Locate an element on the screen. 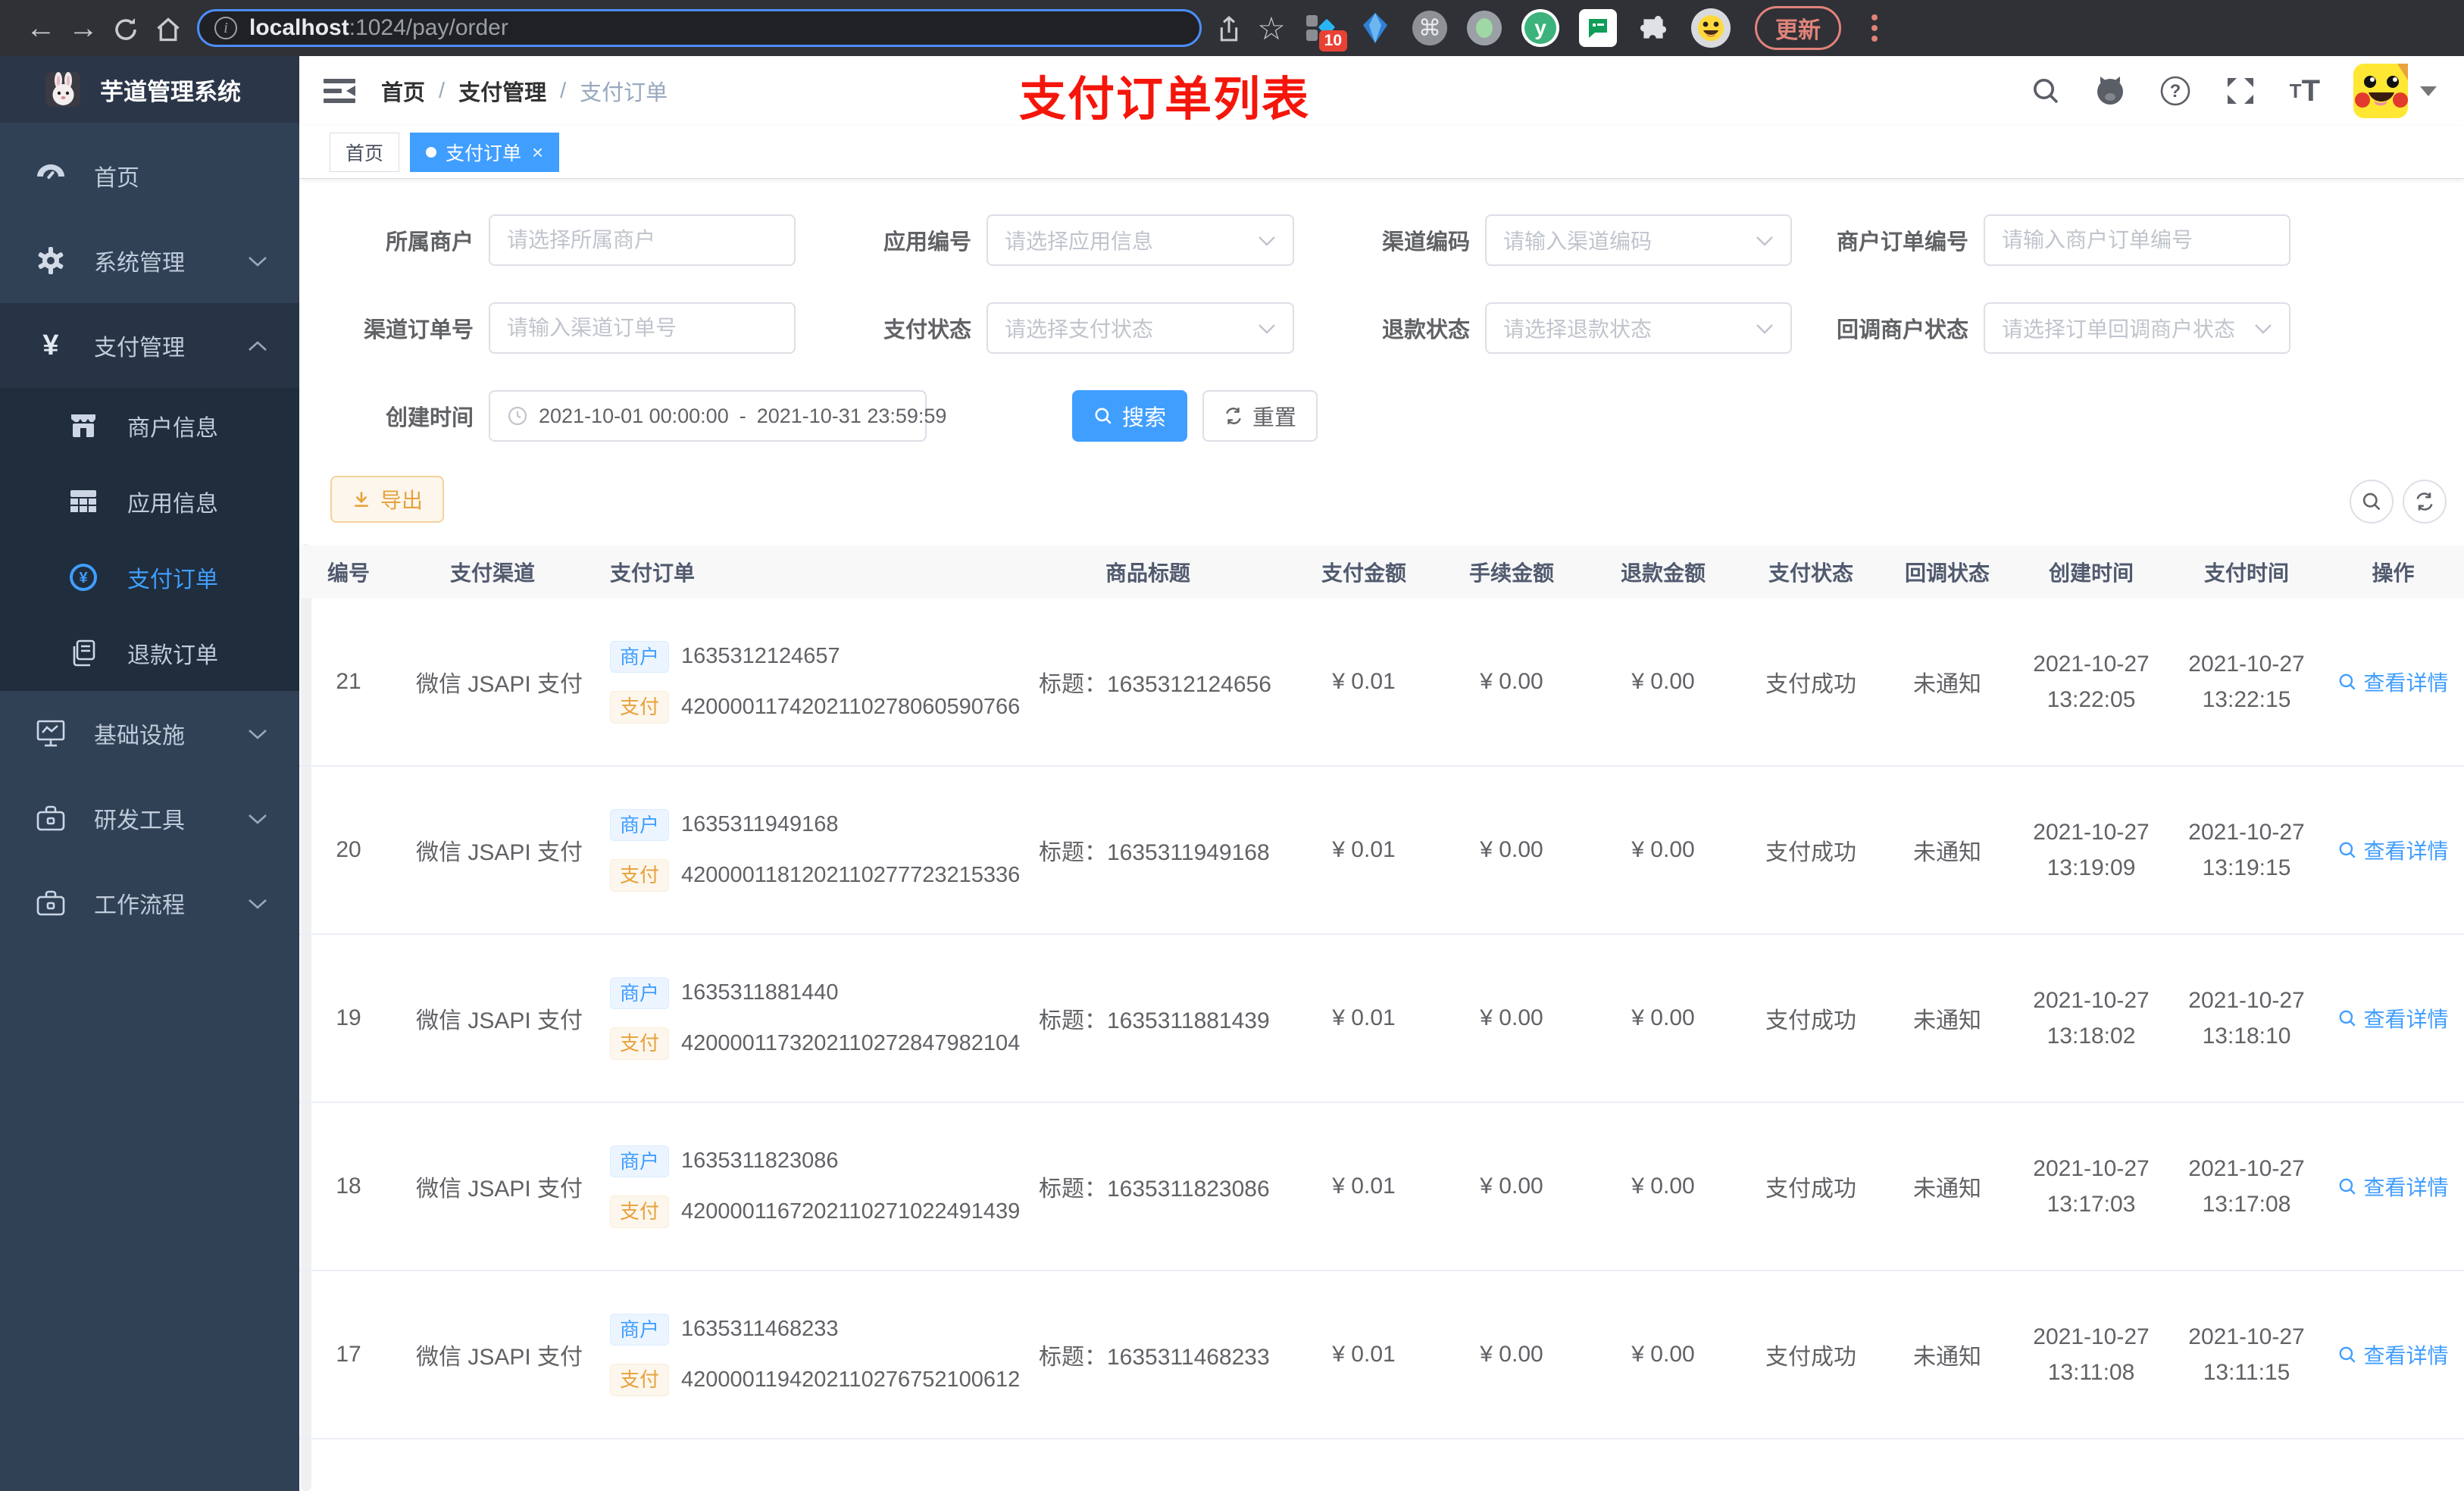 The image size is (2464, 1491). sidebar-item-system: 系统管理 is located at coordinates (149, 260).